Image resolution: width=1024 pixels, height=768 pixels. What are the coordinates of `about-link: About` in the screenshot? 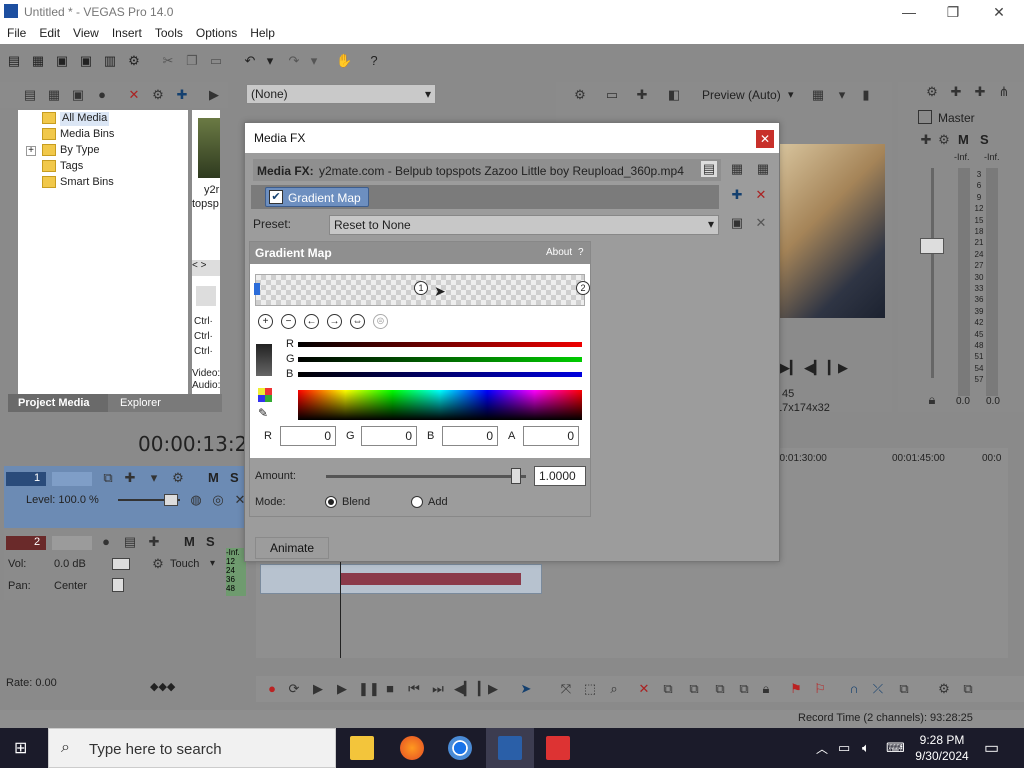 It's located at (559, 252).